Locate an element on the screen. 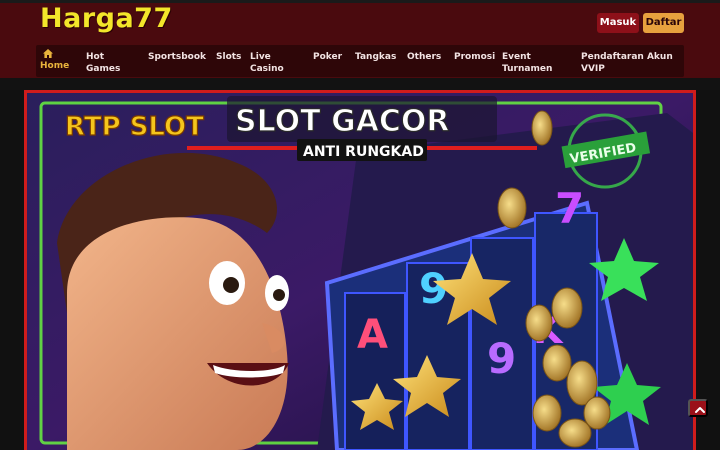 The height and width of the screenshot is (450, 720). nav-item-label: Others is located at coordinates (424, 57).